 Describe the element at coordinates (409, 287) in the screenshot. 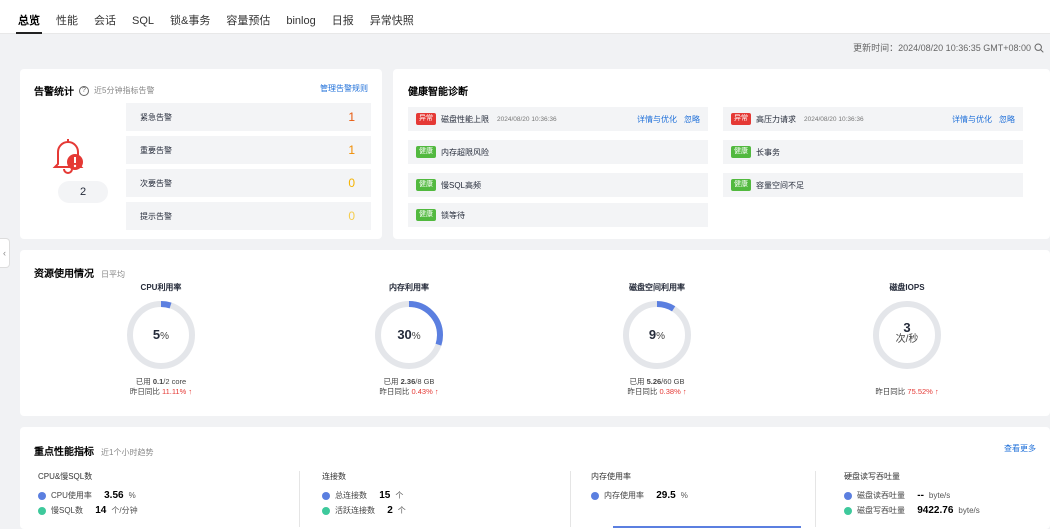

I see `gauge-title: 内存利用率` at that location.